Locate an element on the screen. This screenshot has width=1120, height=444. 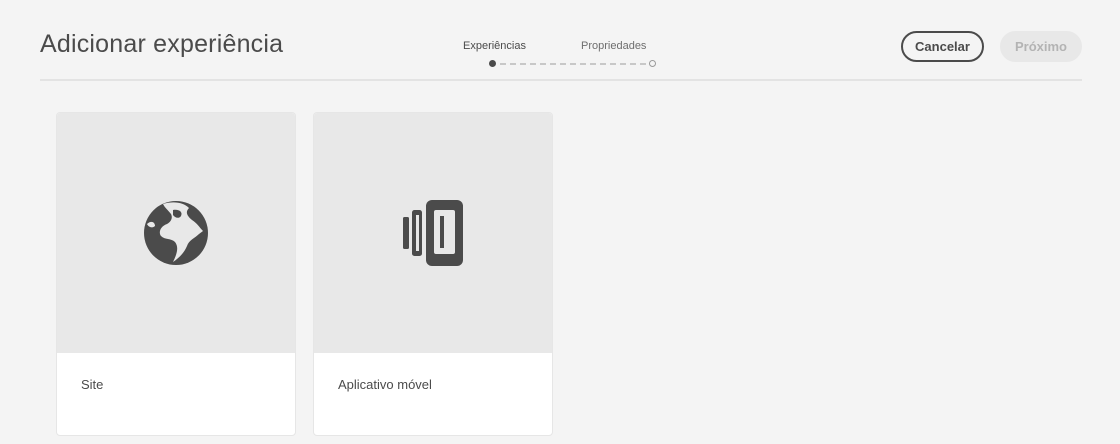
step-connector is located at coordinates (573, 64).